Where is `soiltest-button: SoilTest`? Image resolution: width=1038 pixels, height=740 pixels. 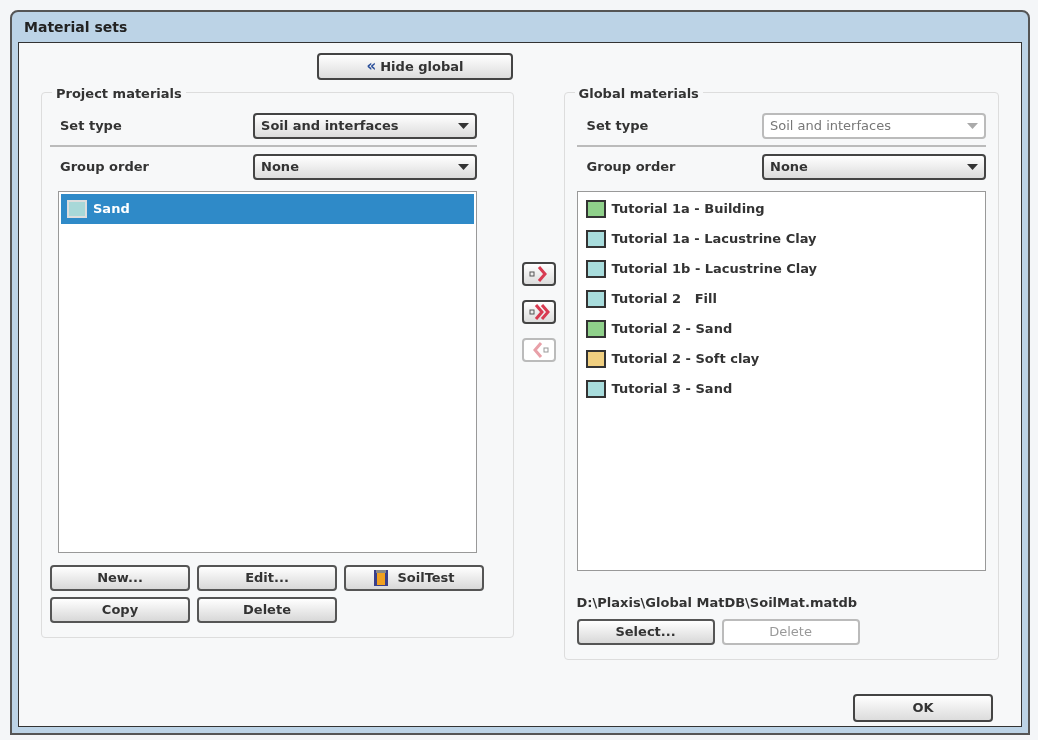 soiltest-button: SoilTest is located at coordinates (414, 578).